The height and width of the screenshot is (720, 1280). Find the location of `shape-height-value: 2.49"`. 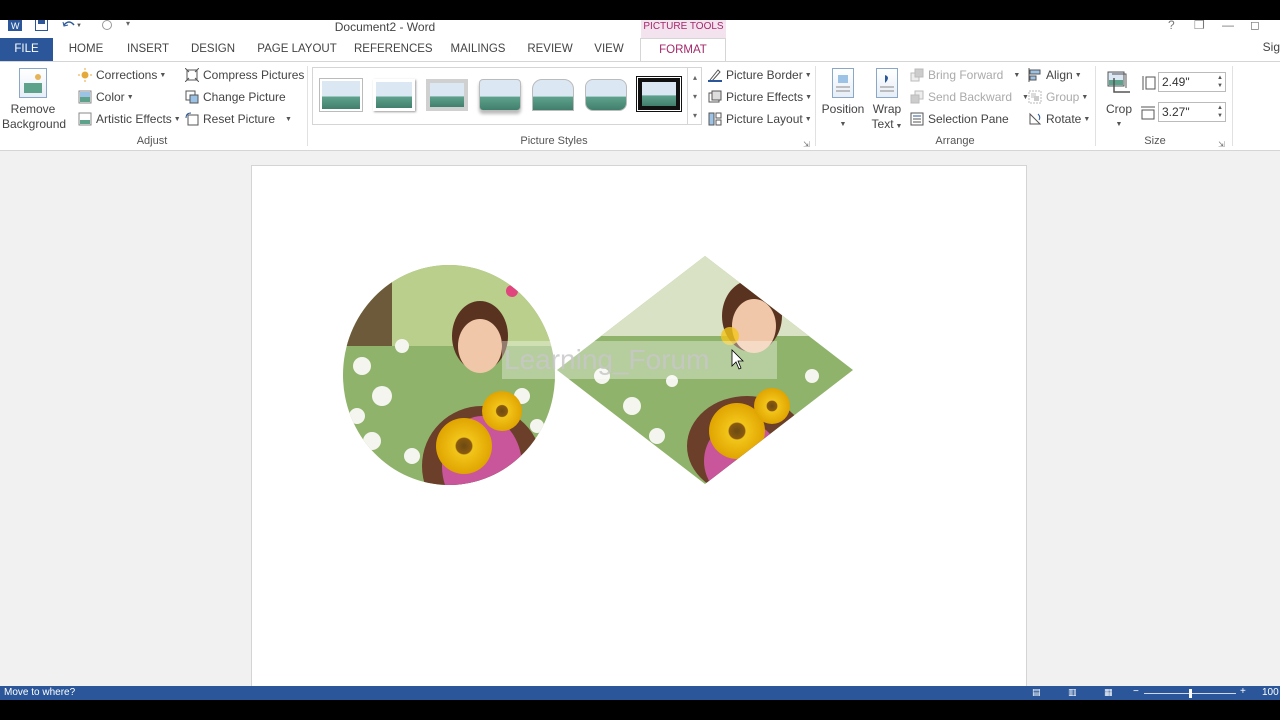

shape-height-value: 2.49" is located at coordinates (1176, 82).